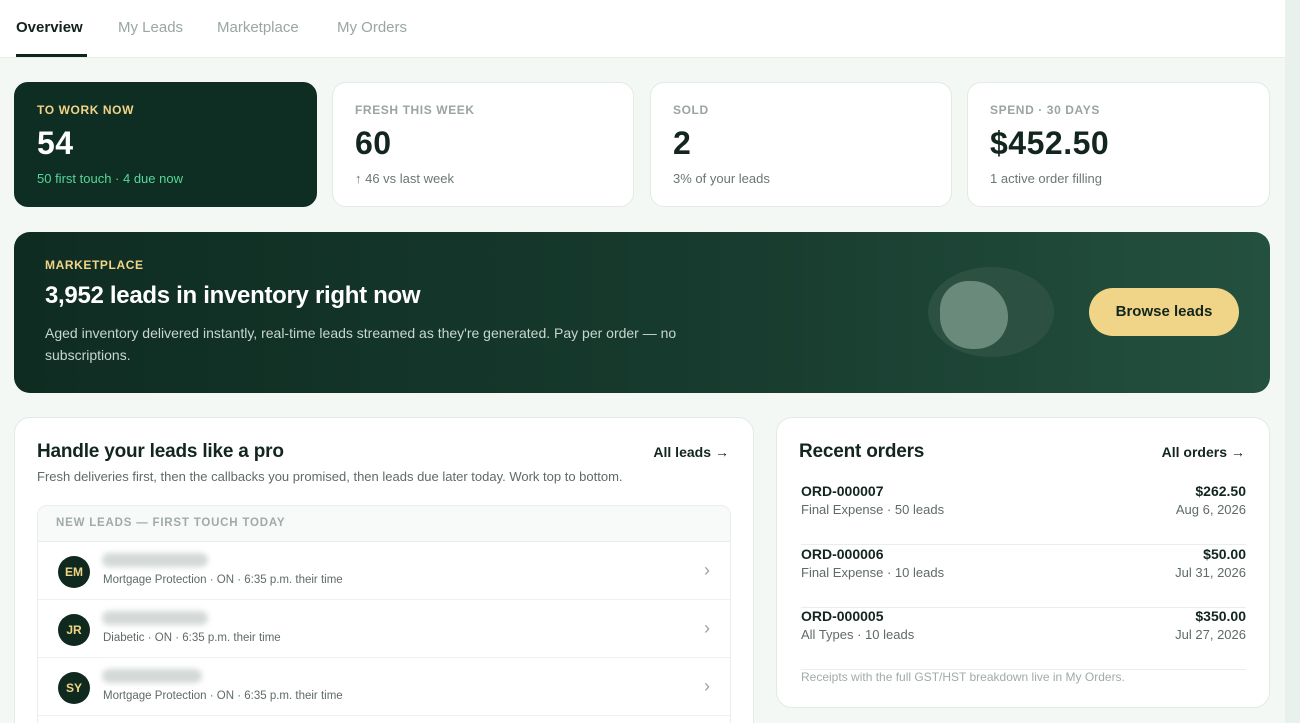 The image size is (1300, 723). Describe the element at coordinates (74, 572) in the screenshot. I see `avatar: EM` at that location.